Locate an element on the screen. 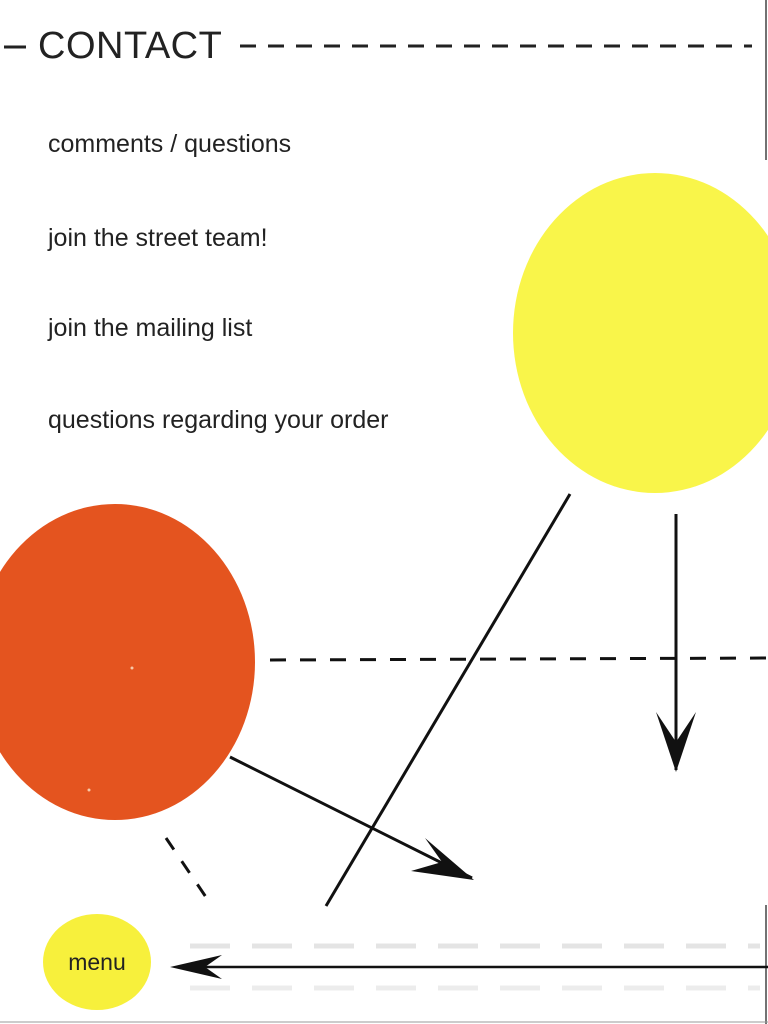 The width and height of the screenshot is (768, 1024). page-title: CONTACT is located at coordinates (137, 46).